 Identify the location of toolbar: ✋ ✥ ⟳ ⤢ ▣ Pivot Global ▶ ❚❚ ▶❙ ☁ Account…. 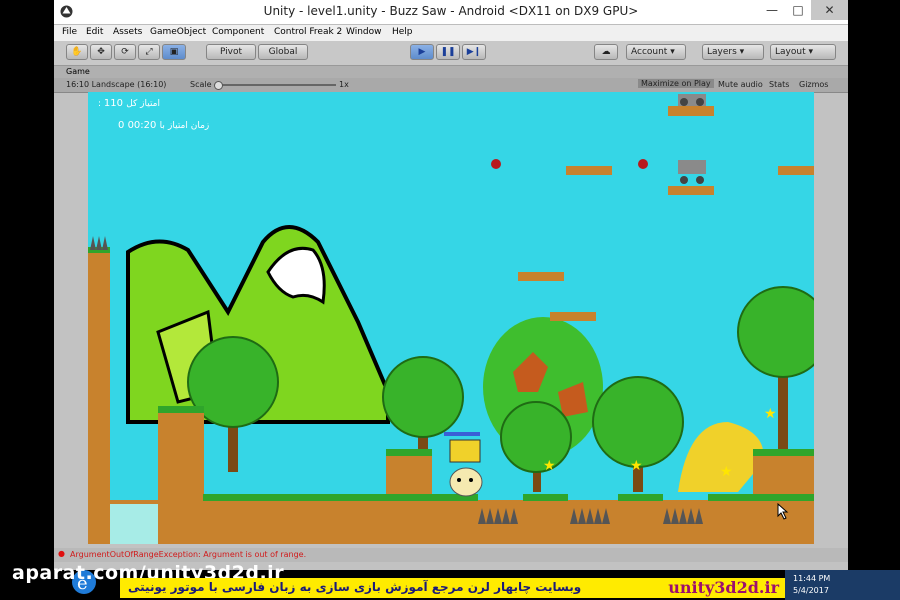
(451, 53).